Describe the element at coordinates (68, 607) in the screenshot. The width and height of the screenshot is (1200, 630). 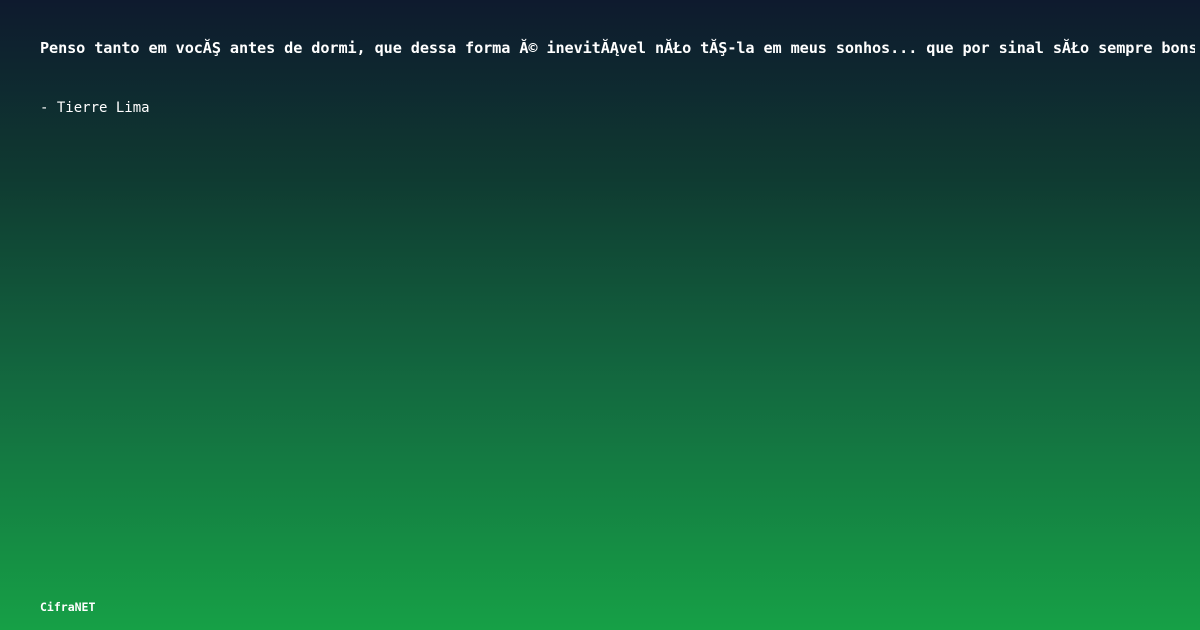
I see `brand-logo-text: CifraNET` at that location.